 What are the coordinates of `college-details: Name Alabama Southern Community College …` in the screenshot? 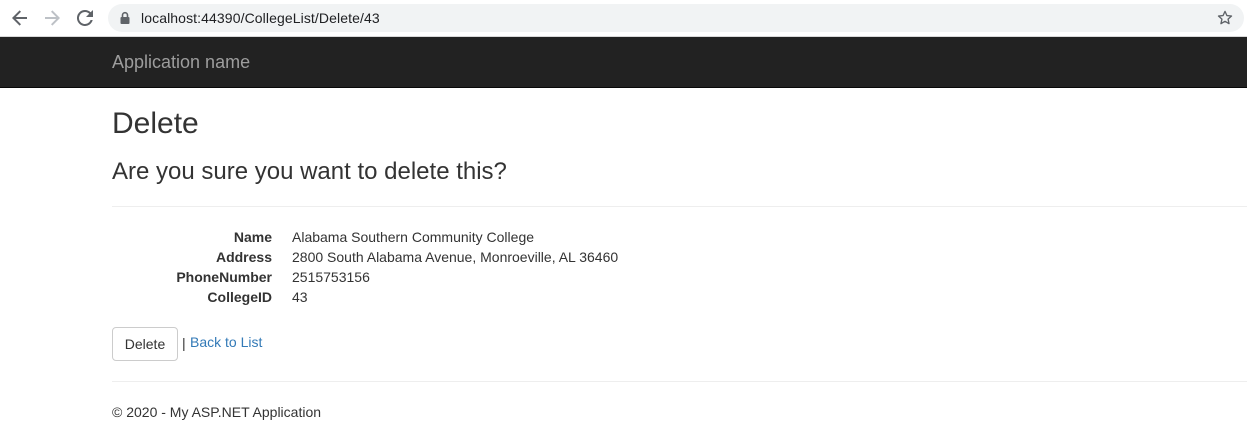 It's located at (512, 268).